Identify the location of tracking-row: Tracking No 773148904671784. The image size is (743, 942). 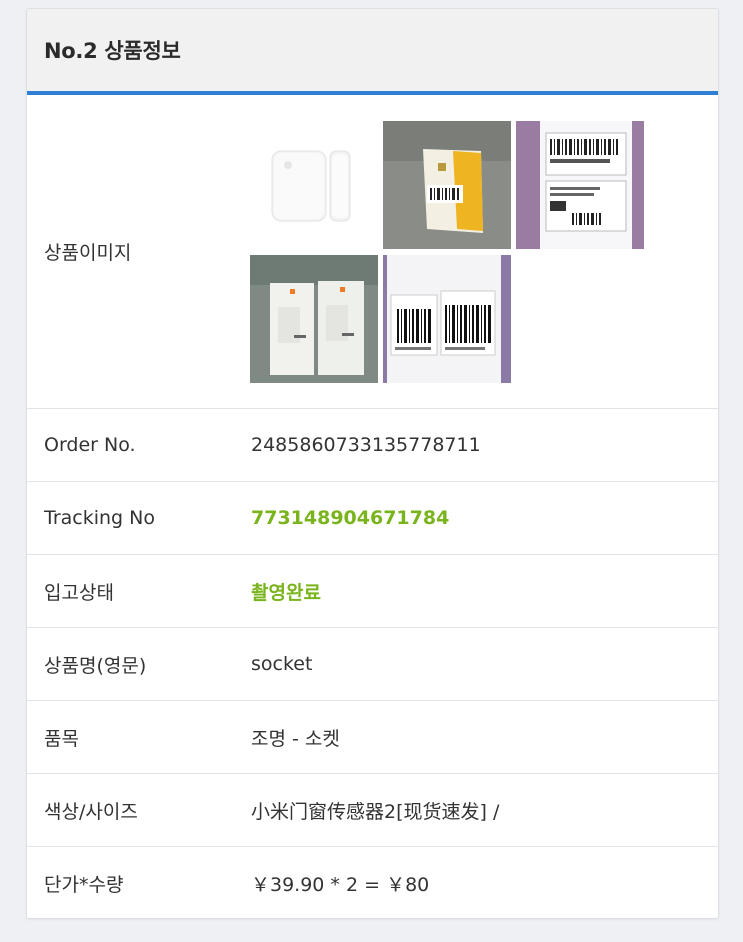
(372, 518).